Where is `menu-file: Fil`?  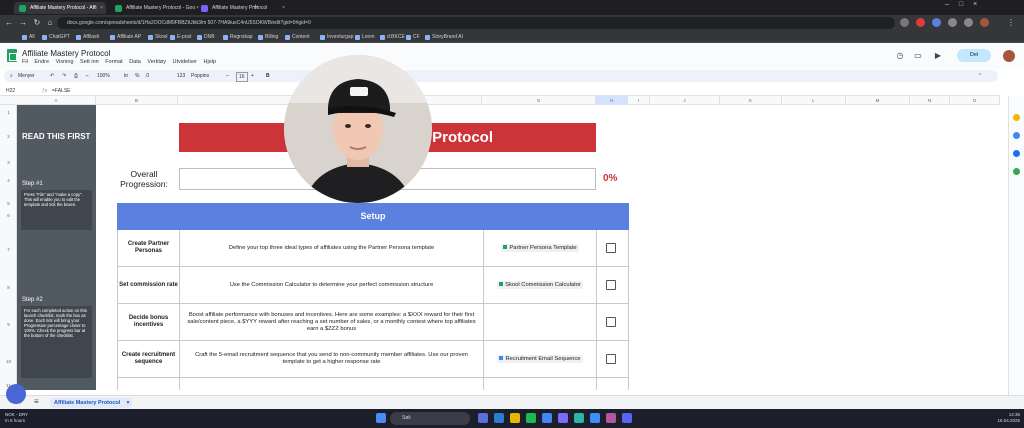 menu-file: Fil is located at coordinates (25, 62).